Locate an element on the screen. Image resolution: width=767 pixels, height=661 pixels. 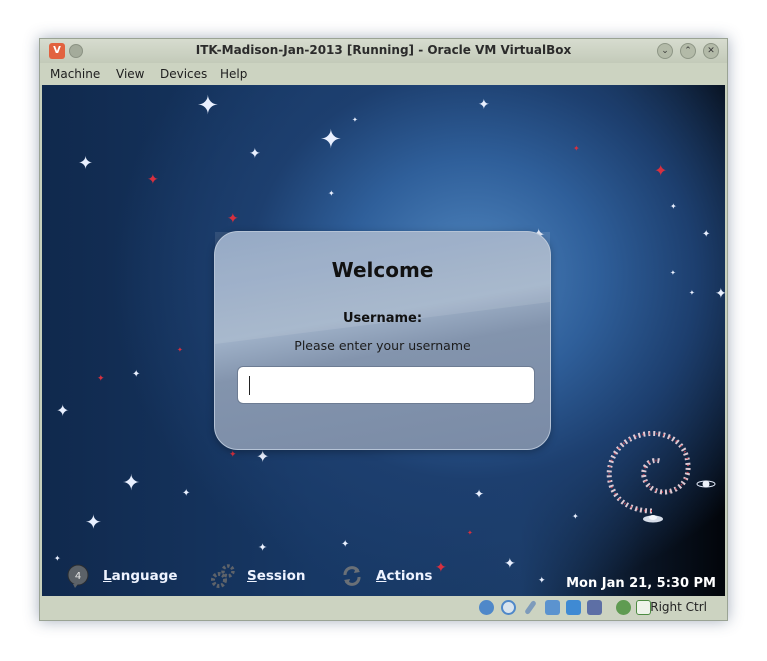
minimize-button: ⌄ is located at coordinates (665, 51).